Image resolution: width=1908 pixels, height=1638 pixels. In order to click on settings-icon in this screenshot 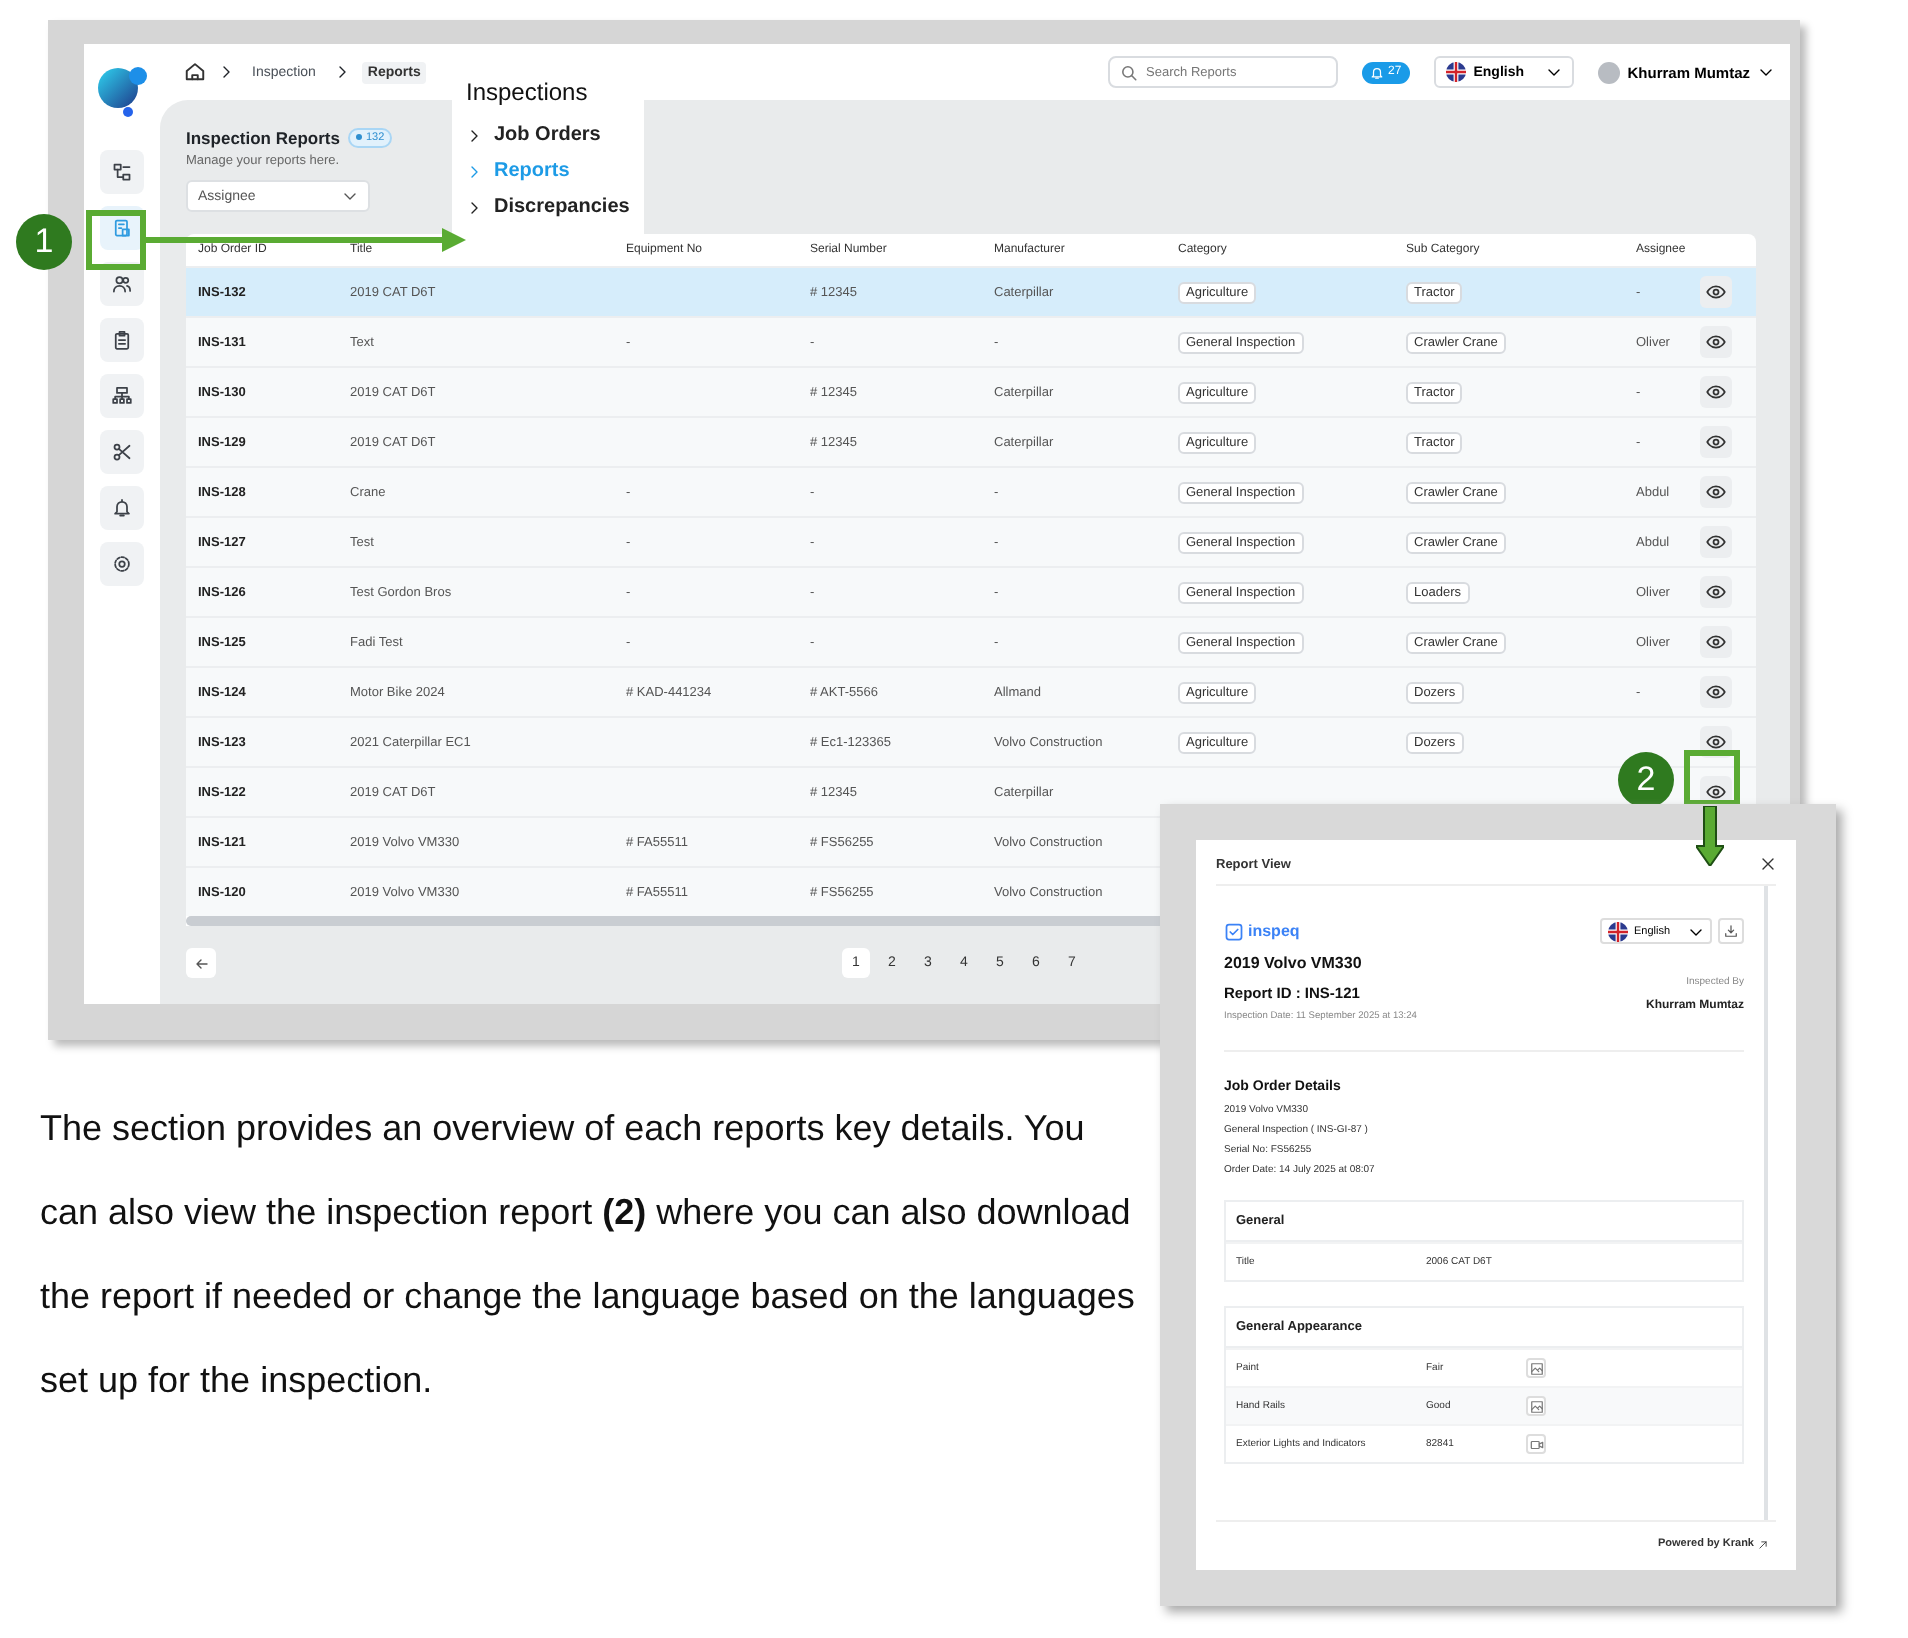, I will do `click(122, 564)`.